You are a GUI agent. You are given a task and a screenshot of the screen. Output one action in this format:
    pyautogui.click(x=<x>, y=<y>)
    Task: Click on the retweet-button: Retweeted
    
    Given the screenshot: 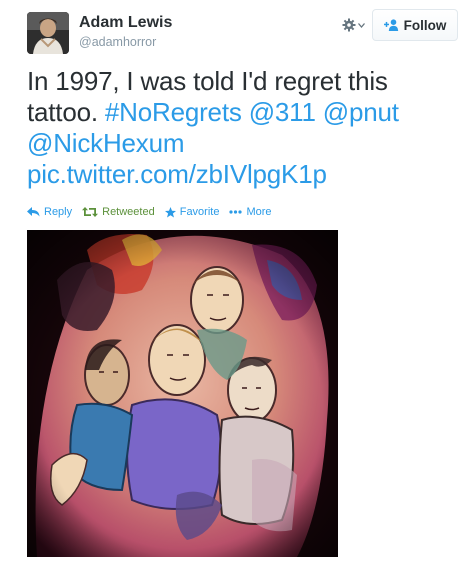 What is the action you would take?
    pyautogui.click(x=118, y=212)
    